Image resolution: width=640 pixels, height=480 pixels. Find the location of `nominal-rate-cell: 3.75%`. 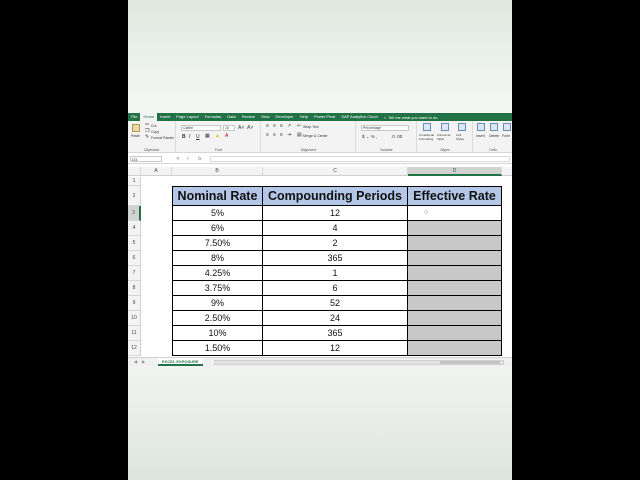

nominal-rate-cell: 3.75% is located at coordinates (217, 288).